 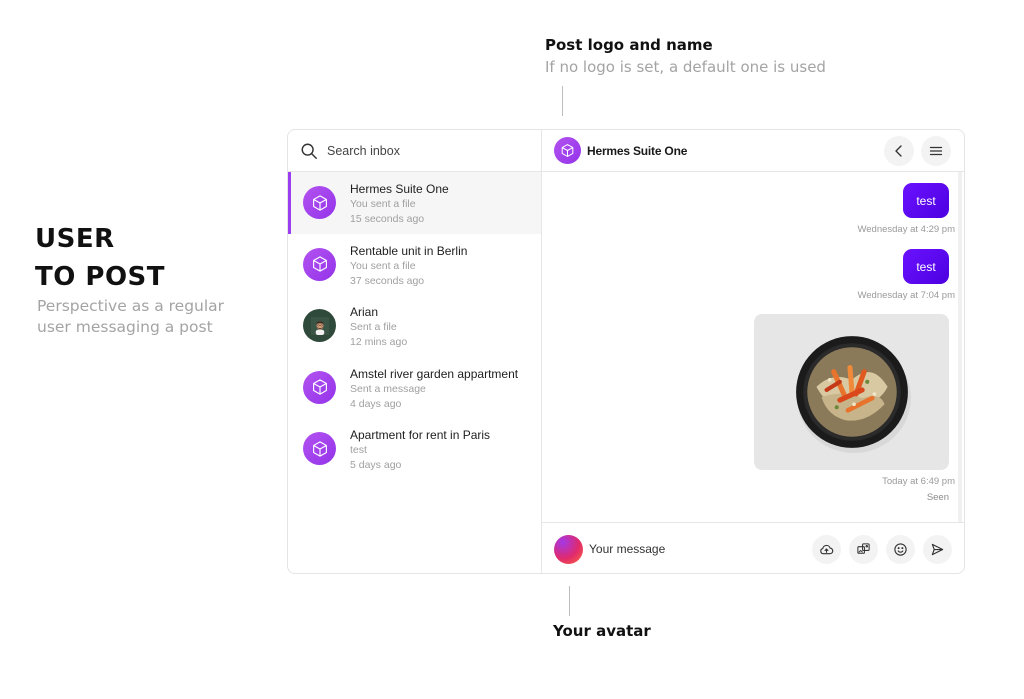 I want to click on upload-button, so click(x=826, y=549).